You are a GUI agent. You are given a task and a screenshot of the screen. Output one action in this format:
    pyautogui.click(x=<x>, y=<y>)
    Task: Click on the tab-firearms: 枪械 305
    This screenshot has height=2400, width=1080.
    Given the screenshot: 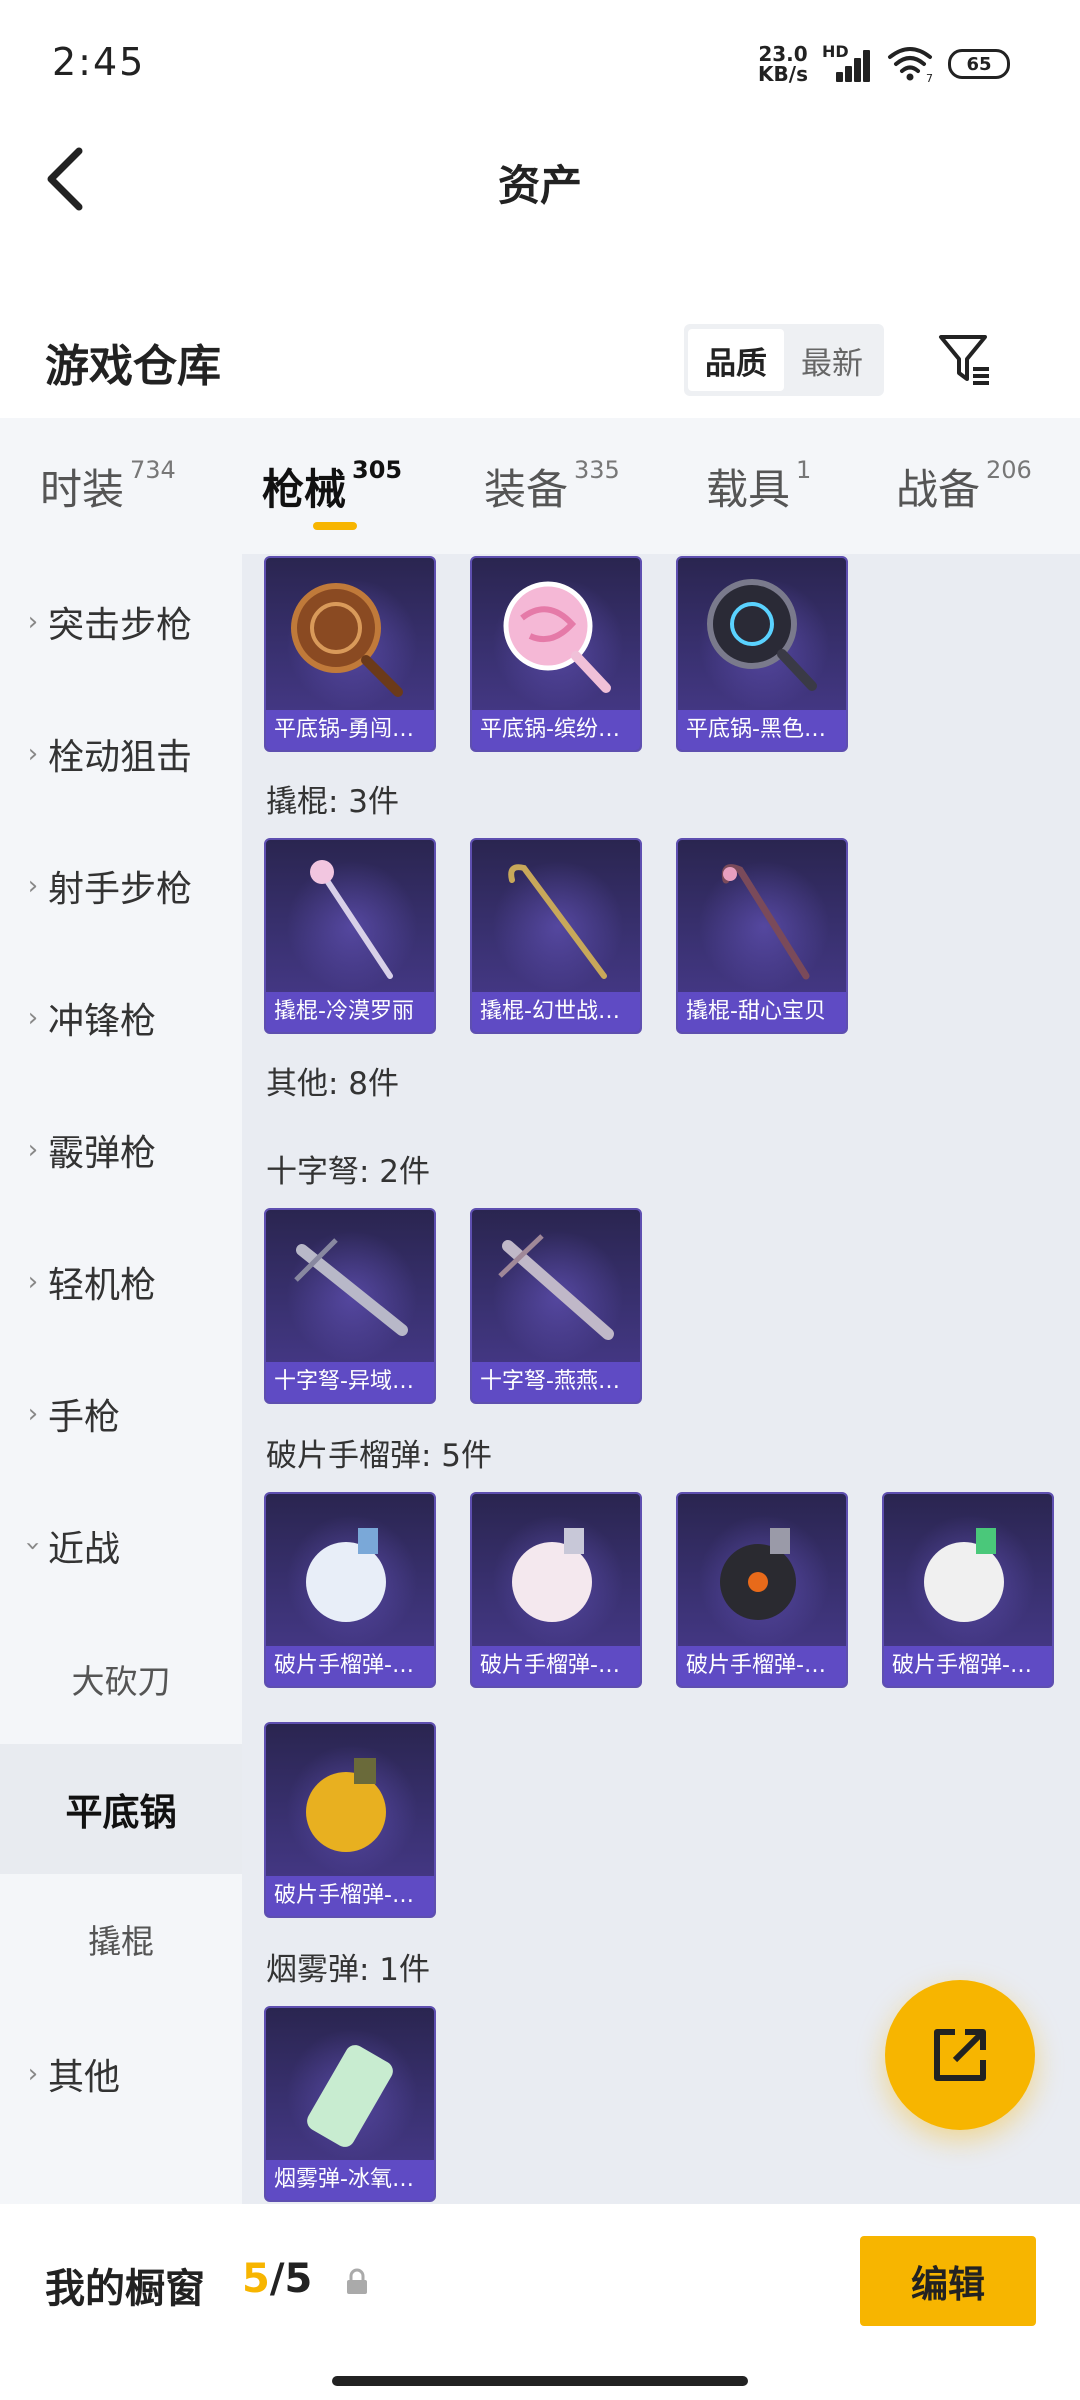 What is the action you would take?
    pyautogui.click(x=332, y=486)
    